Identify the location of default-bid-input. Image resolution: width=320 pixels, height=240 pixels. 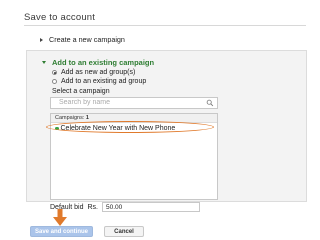
(150, 207).